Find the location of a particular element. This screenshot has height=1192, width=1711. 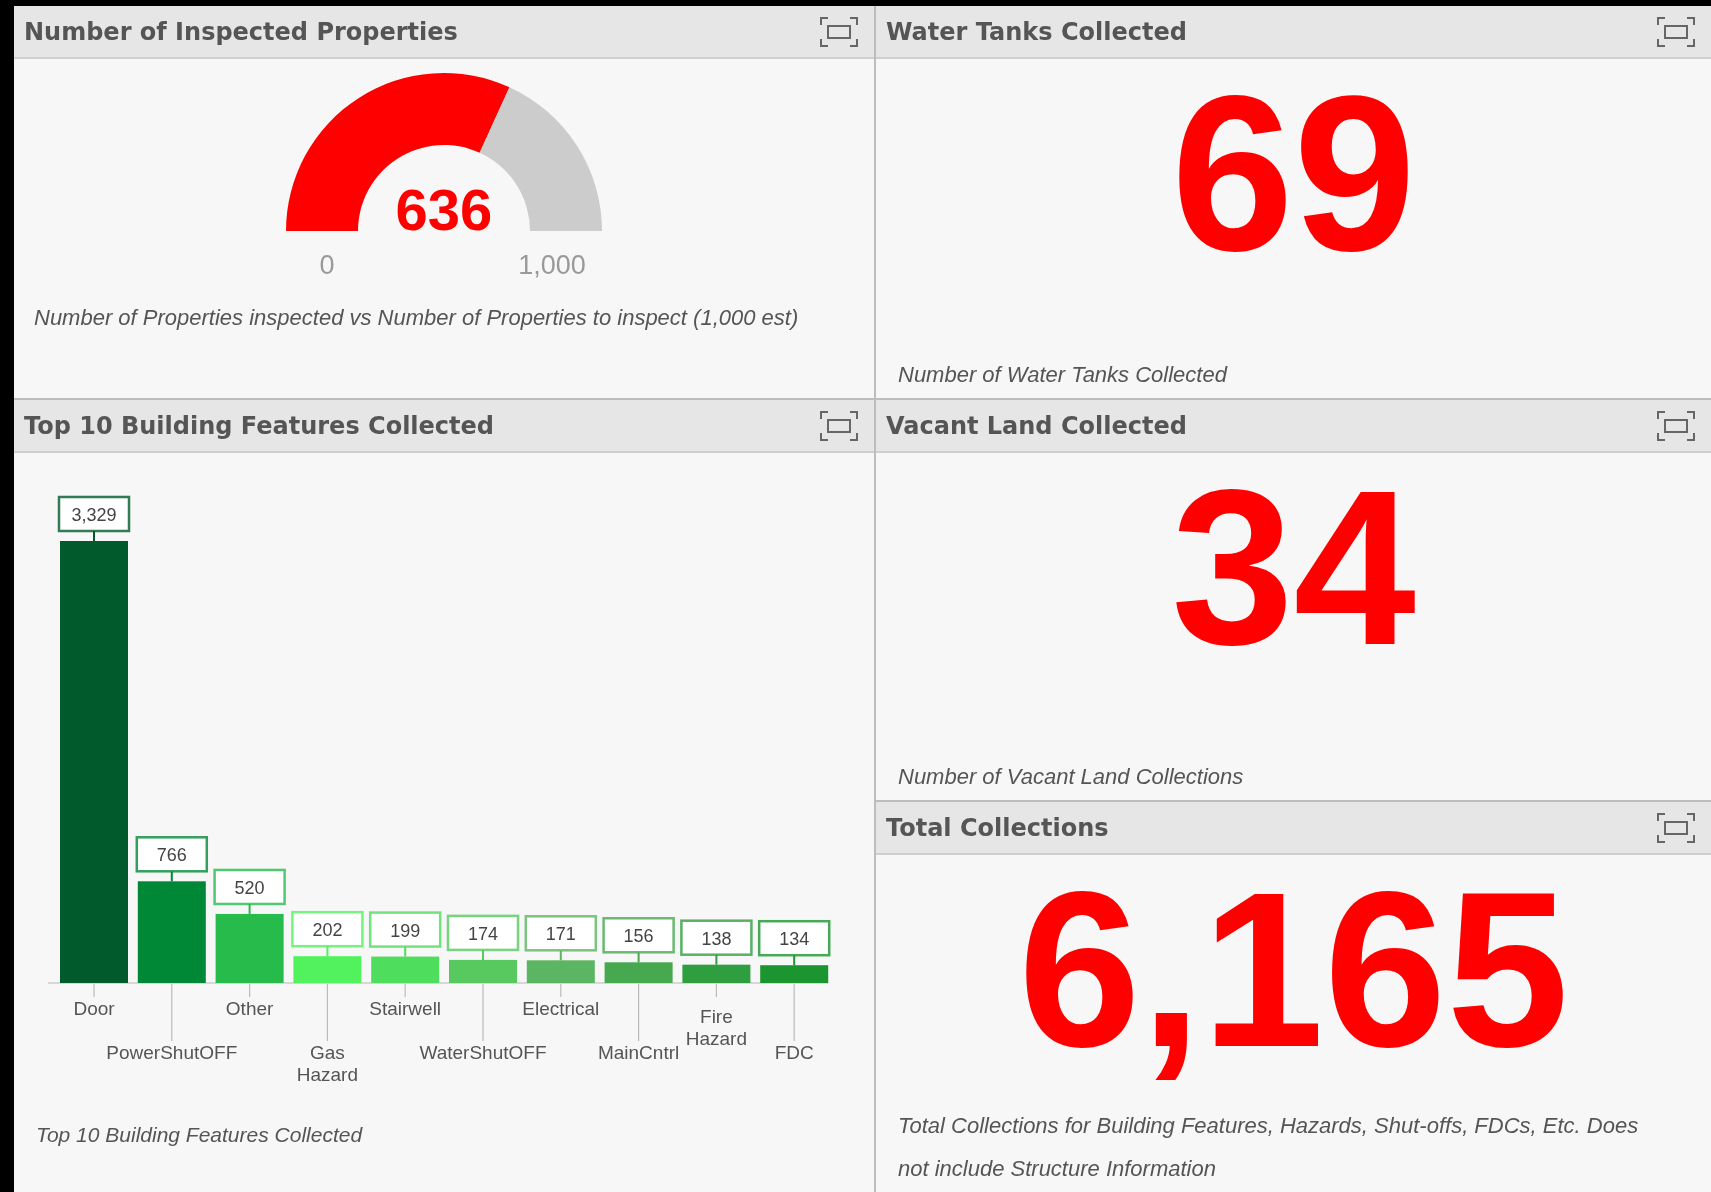

value-label: 202 is located at coordinates (327, 934).